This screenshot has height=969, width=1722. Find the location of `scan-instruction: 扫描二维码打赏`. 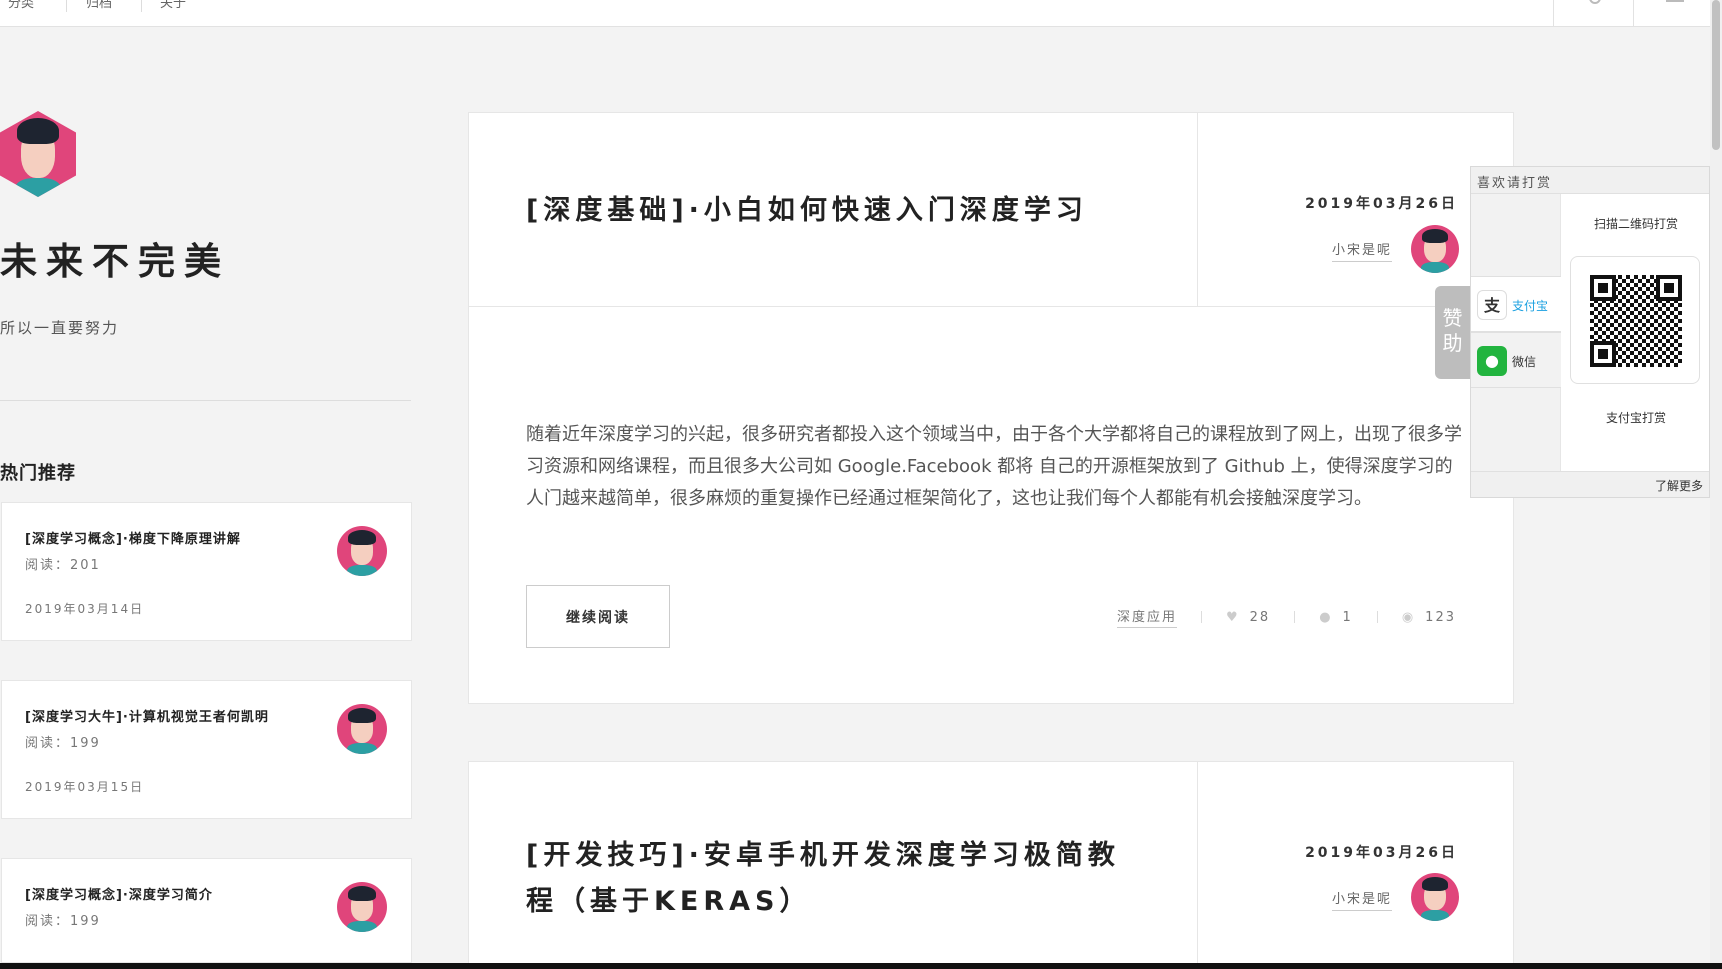

scan-instruction: 扫描二维码打赏 is located at coordinates (1635, 224).